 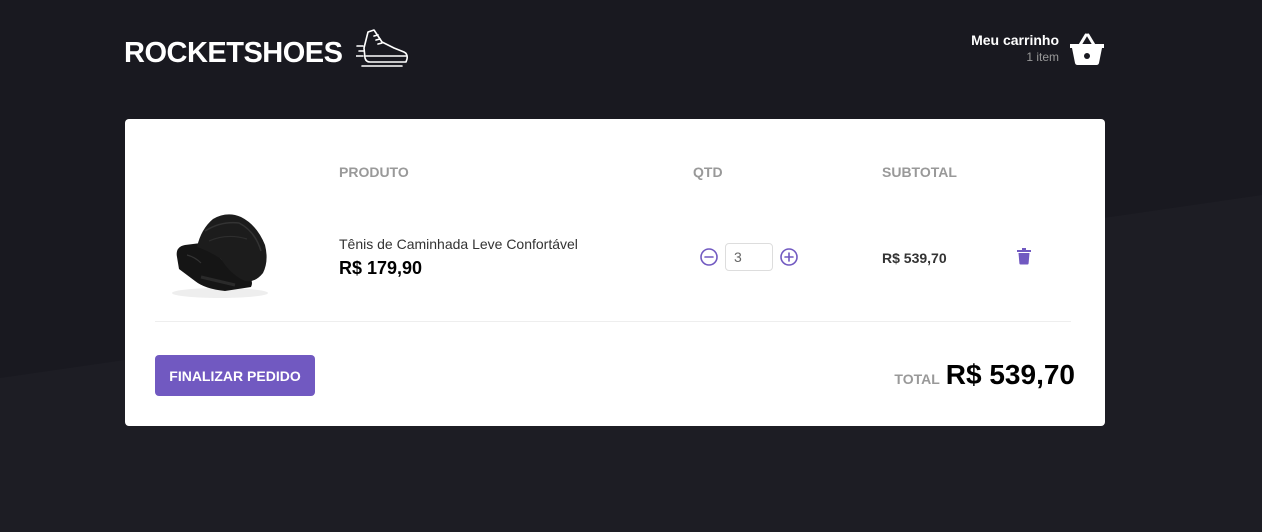 I want to click on total-label: TOTAL, so click(x=917, y=379).